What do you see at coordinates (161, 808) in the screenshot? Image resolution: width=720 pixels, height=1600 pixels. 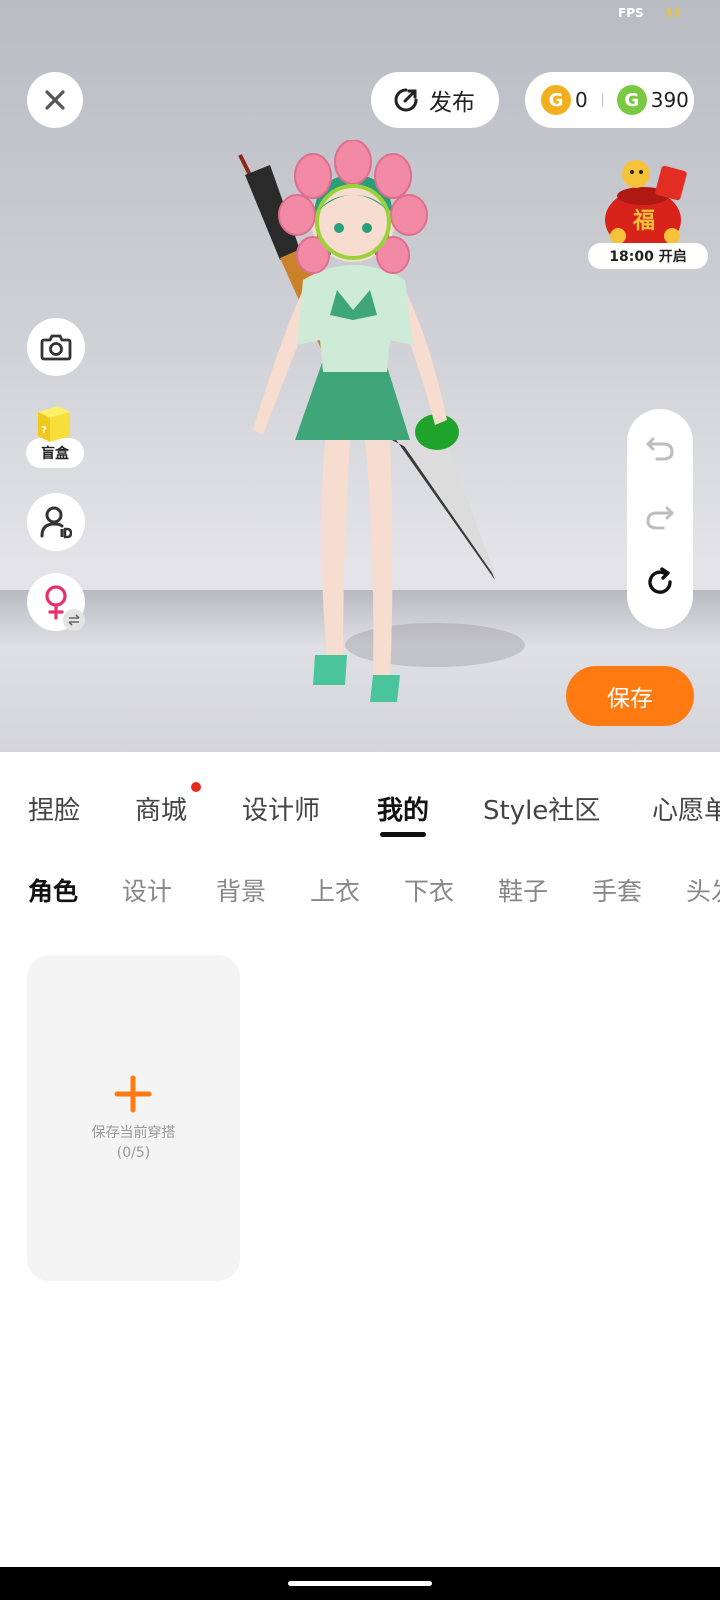 I see `tab-shop: 商城` at bounding box center [161, 808].